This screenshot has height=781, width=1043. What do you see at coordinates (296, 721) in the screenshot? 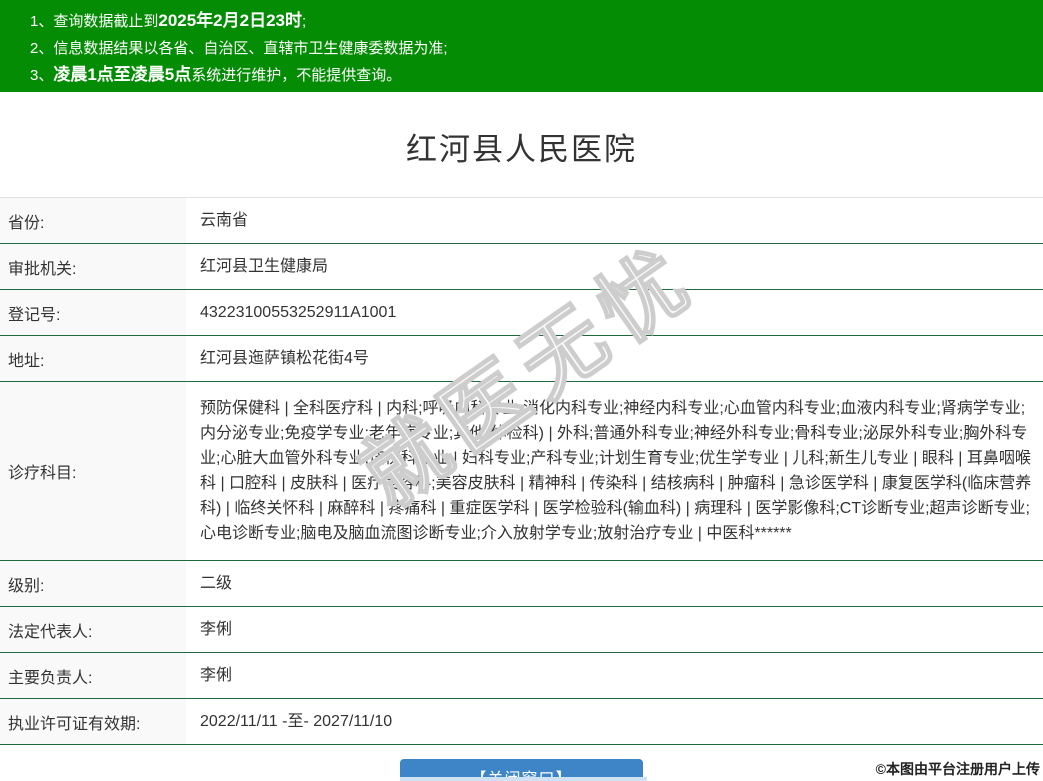
I see `row-value-license-validity: 2022/11/11 -至- 2027/11/10` at bounding box center [296, 721].